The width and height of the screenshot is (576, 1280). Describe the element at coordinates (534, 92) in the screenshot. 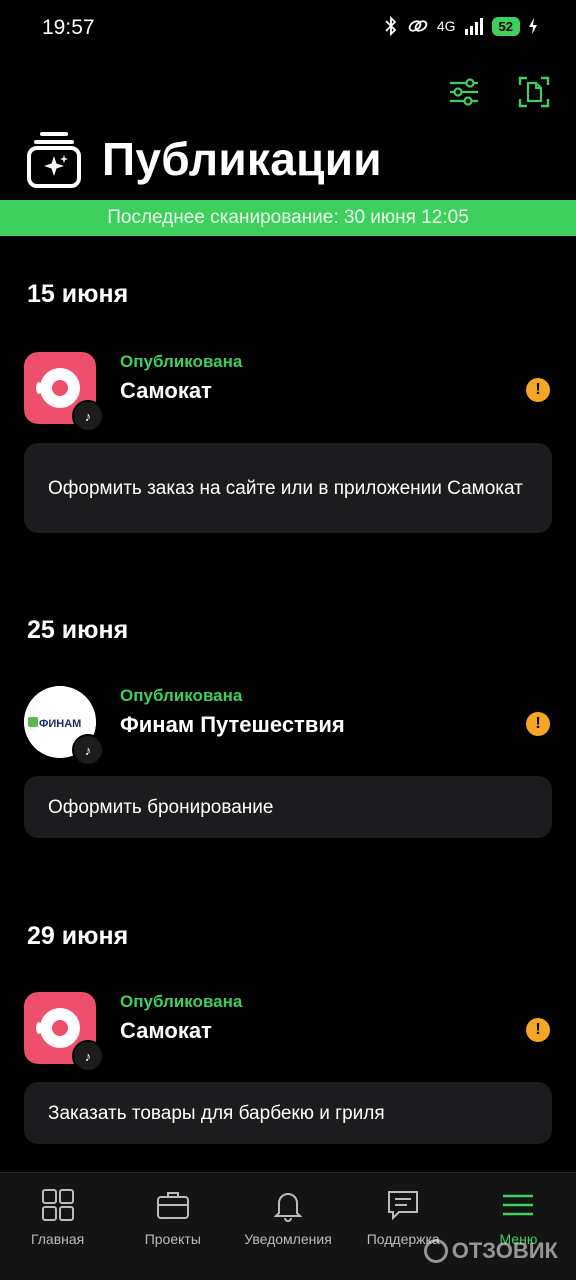

I see `document-scan-icon` at that location.